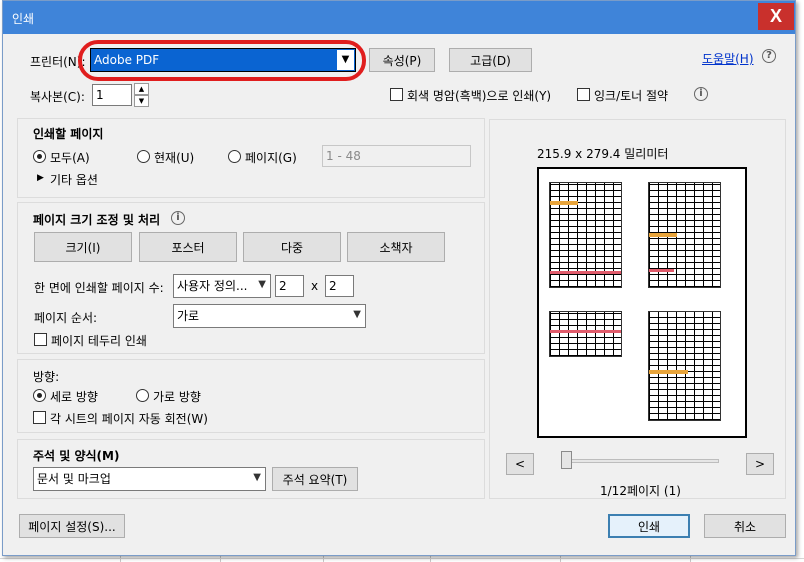 The height and width of the screenshot is (562, 804). Describe the element at coordinates (74, 479) in the screenshot. I see `comments-forms-value: 문서 및 마크업` at that location.